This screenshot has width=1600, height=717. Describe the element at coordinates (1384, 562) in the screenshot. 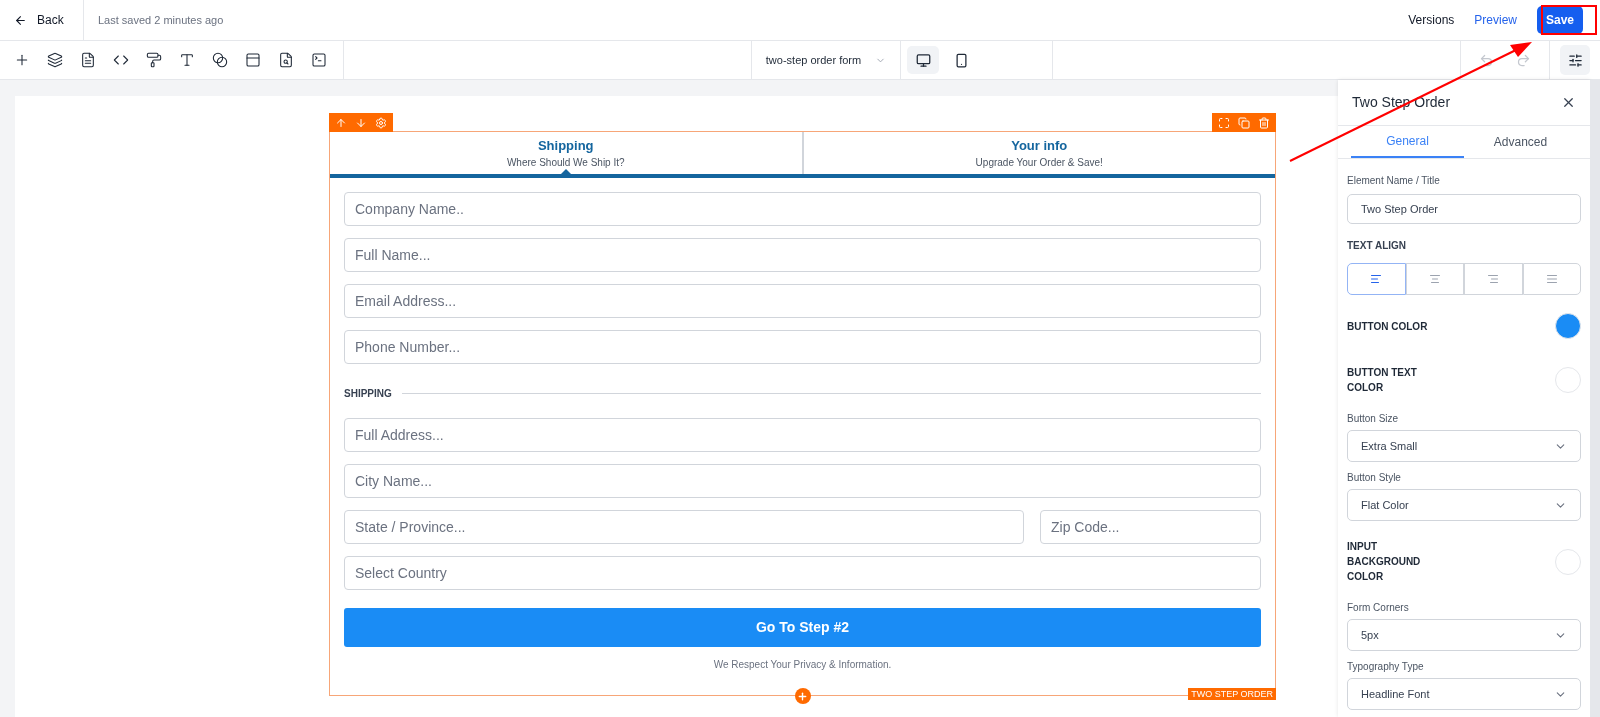

I see `section-label: INPUT BACKGROUND COLOR` at that location.